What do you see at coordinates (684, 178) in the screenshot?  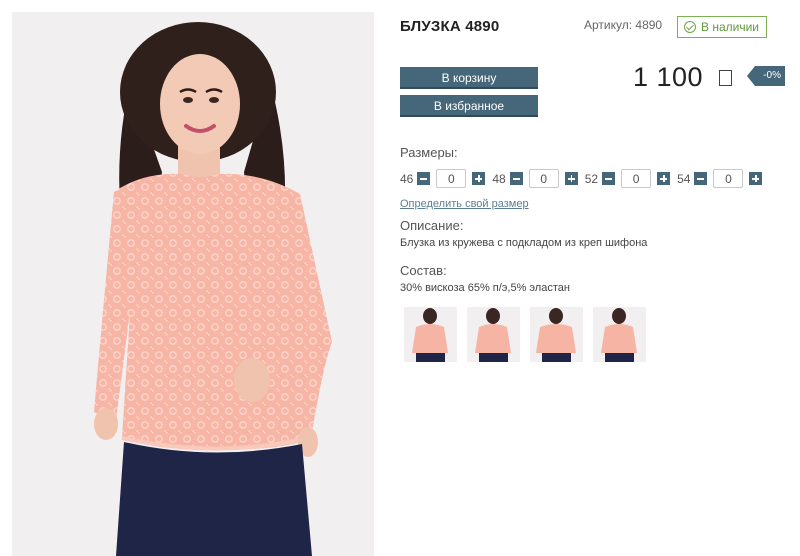 I see `size-number: 54` at bounding box center [684, 178].